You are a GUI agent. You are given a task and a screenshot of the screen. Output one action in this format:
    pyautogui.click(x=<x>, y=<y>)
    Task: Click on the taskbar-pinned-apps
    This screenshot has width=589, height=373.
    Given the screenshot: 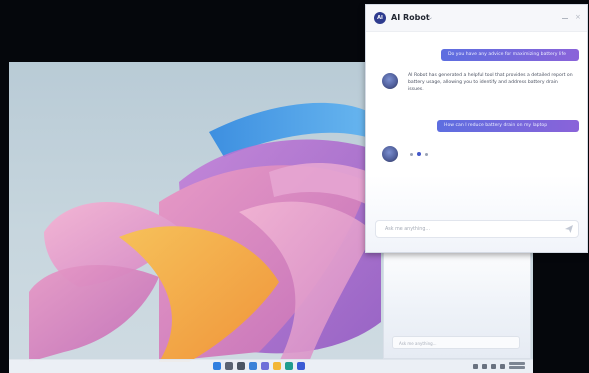 What is the action you would take?
    pyautogui.click(x=259, y=366)
    